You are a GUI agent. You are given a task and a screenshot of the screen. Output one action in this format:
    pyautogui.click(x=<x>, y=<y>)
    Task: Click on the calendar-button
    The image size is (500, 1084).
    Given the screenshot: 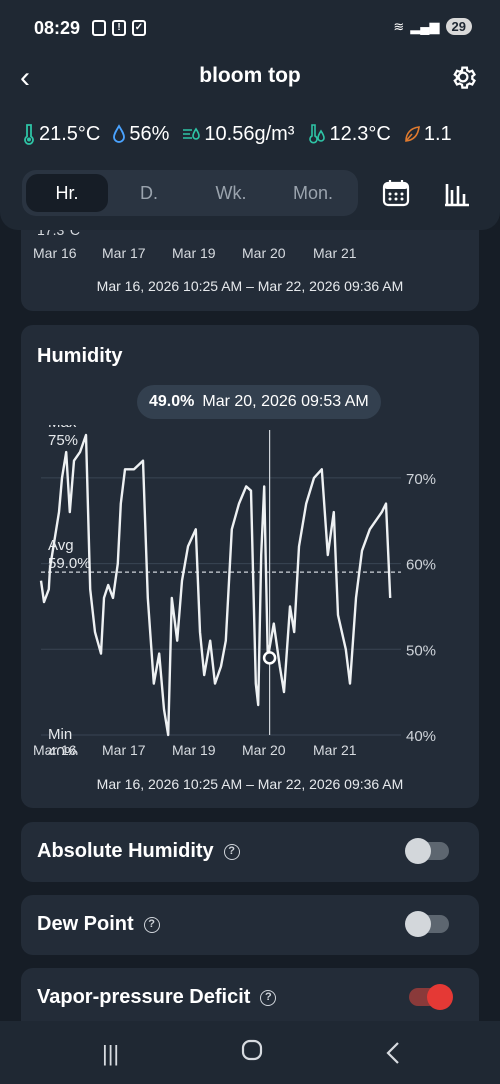 What is the action you would take?
    pyautogui.click(x=396, y=193)
    